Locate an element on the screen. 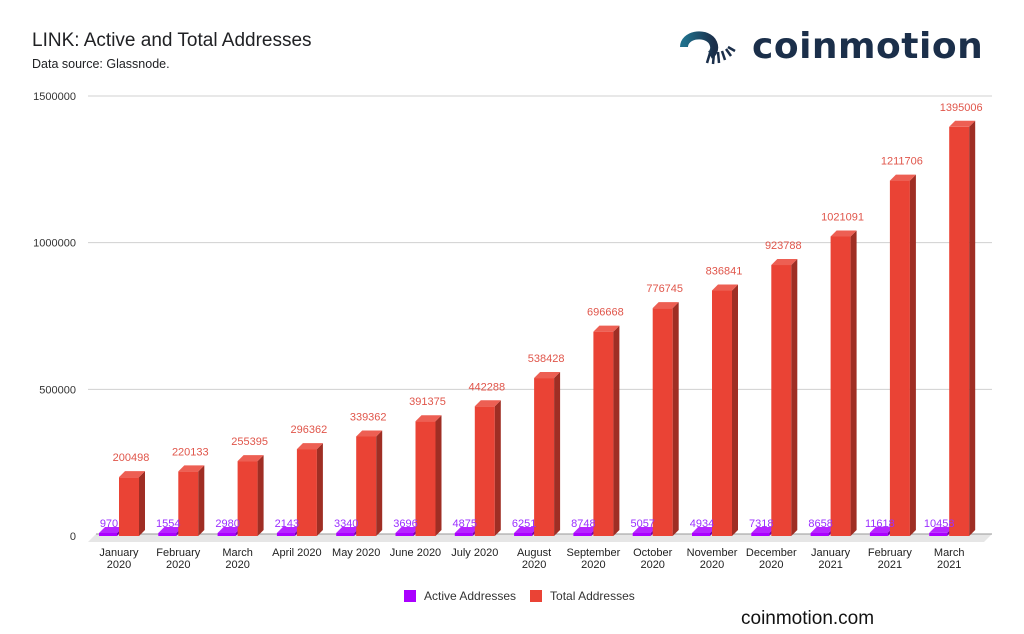 This screenshot has height=634, width=1024. legend-item-active: Active Addresses is located at coordinates (460, 596).